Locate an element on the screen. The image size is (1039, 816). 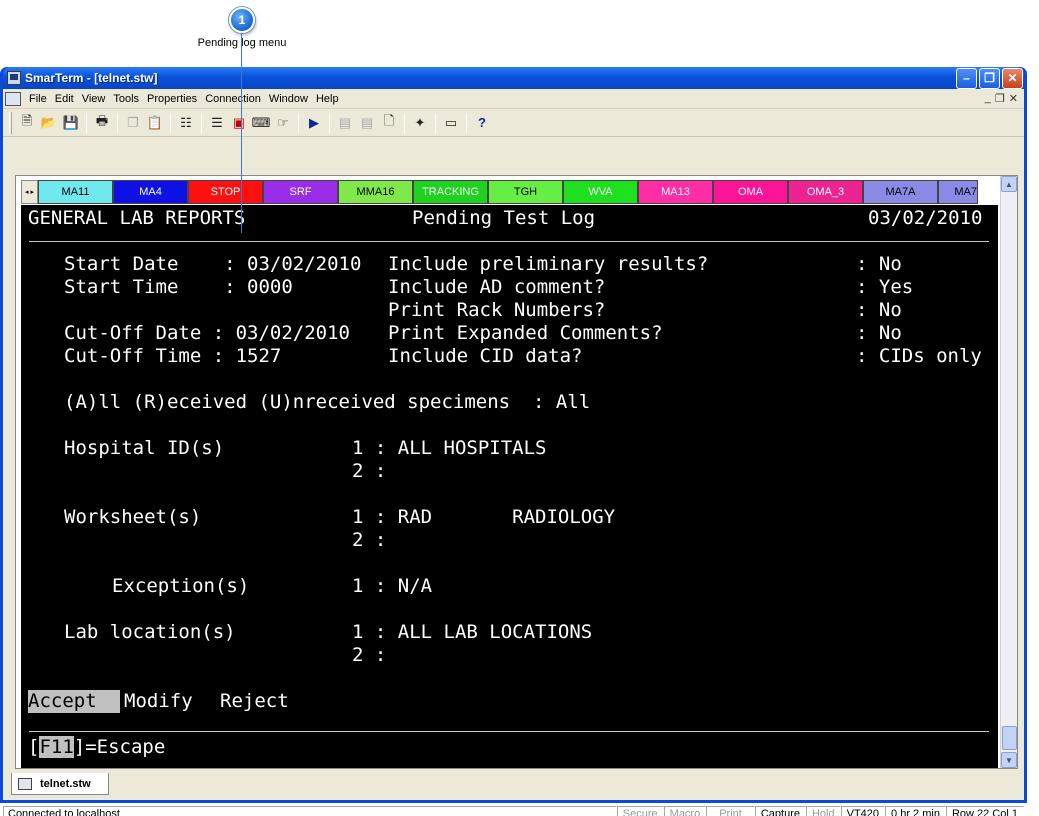
hand-icon: ☞ is located at coordinates (283, 123).